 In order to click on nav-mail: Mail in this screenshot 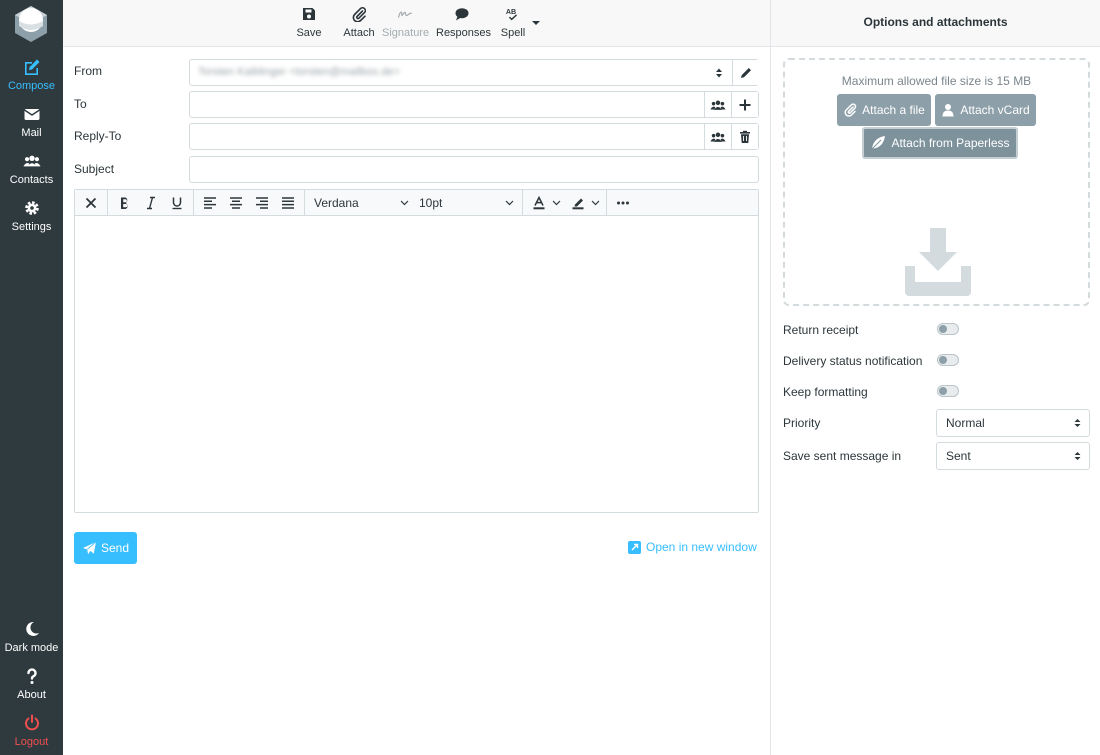, I will do `click(31, 121)`.